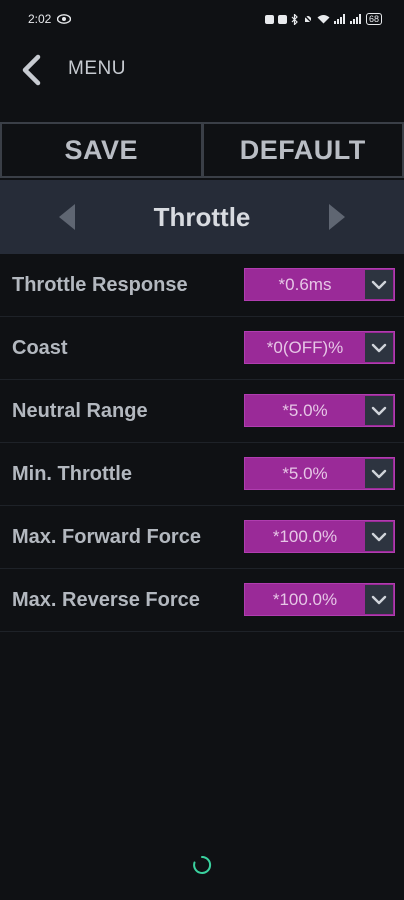  What do you see at coordinates (32, 70) in the screenshot?
I see `chevron-left-icon` at bounding box center [32, 70].